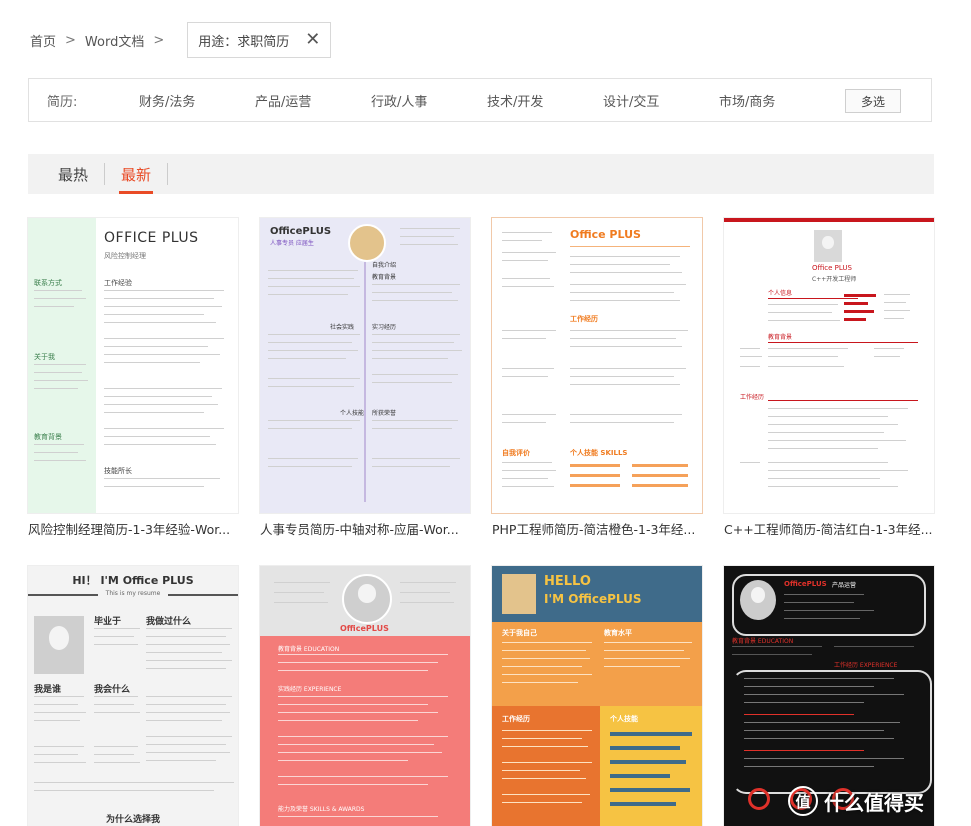  Describe the element at coordinates (62, 102) in the screenshot. I see `filter-label: 简历:` at that location.